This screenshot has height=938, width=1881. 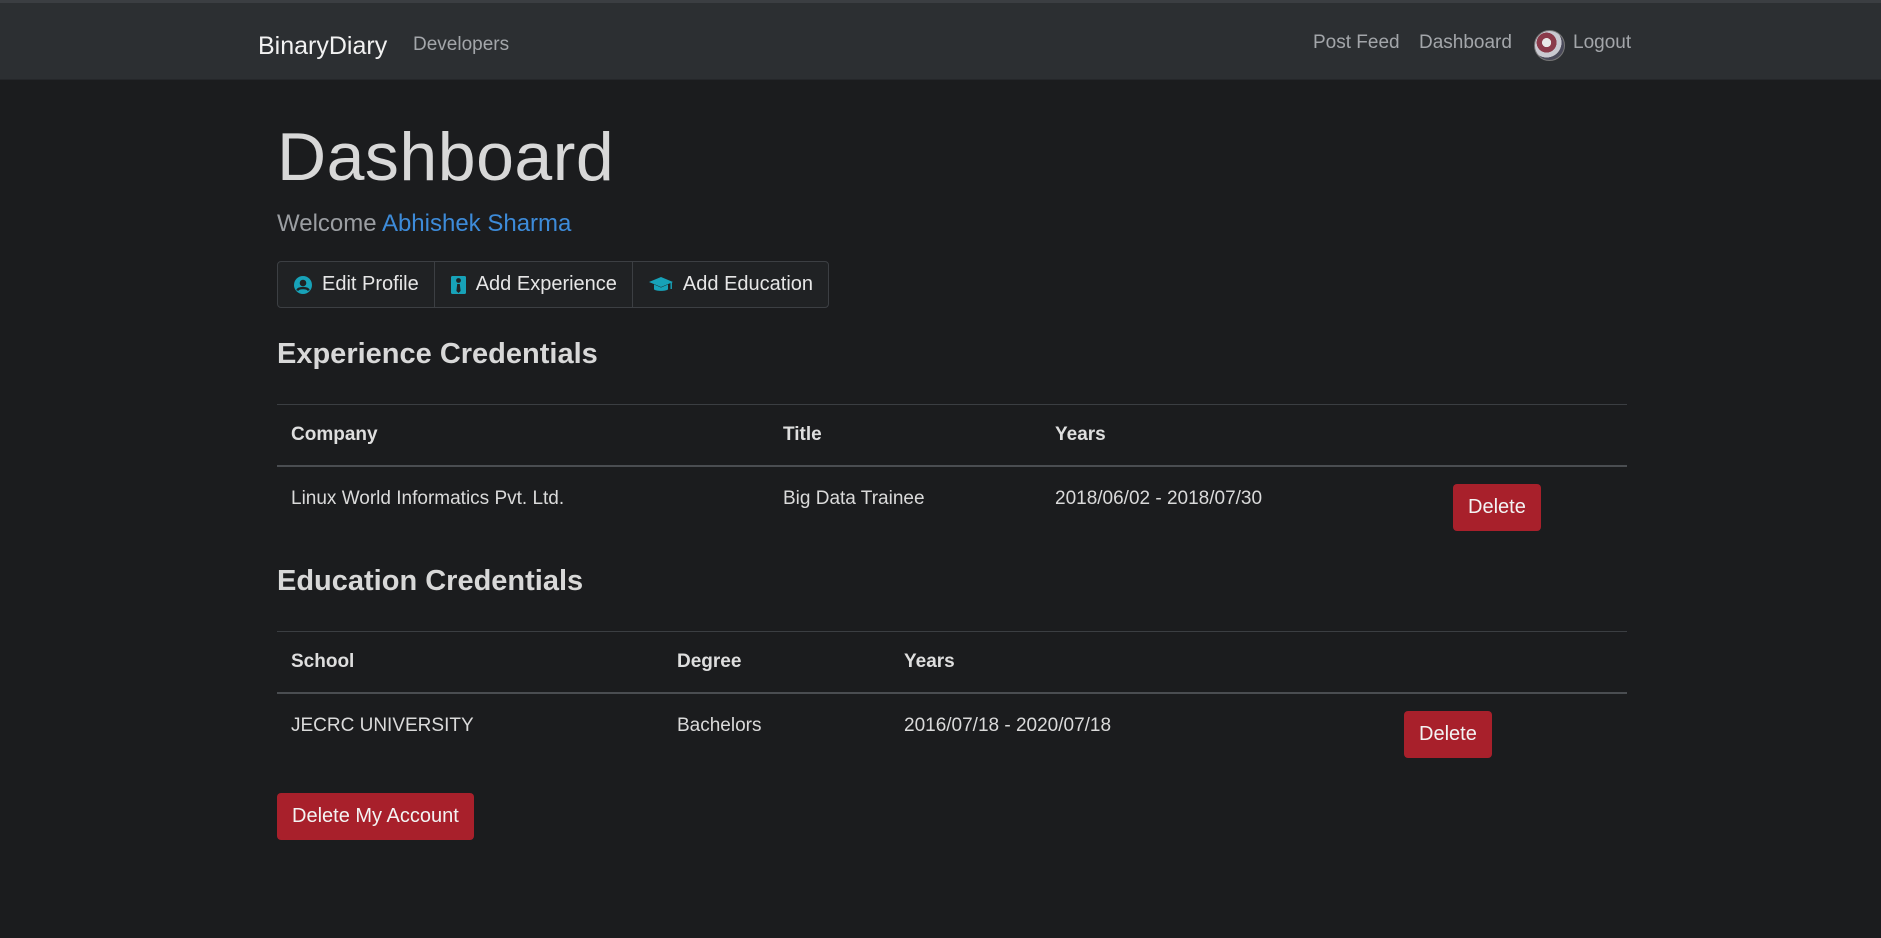 What do you see at coordinates (437, 354) in the screenshot?
I see `experience-heading: Experience Credentials` at bounding box center [437, 354].